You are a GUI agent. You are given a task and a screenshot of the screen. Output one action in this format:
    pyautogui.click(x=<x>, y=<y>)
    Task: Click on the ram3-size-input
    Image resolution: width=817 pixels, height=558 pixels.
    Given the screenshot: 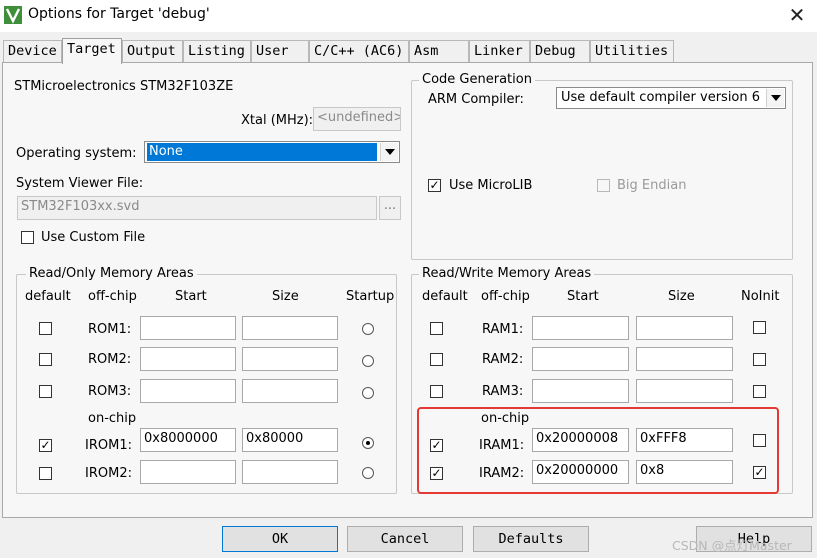 What is the action you would take?
    pyautogui.click(x=684, y=391)
    